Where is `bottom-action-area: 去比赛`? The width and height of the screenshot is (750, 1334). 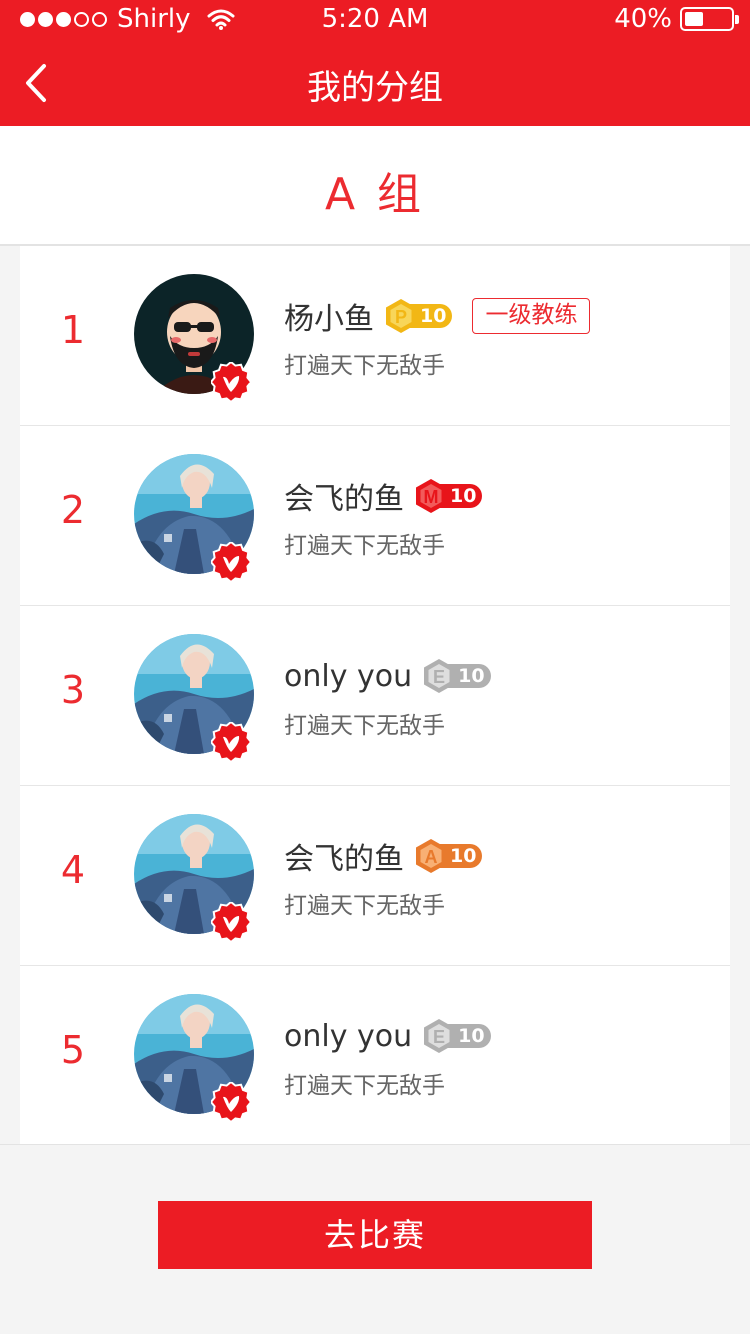 bottom-action-area: 去比赛 is located at coordinates (375, 1239).